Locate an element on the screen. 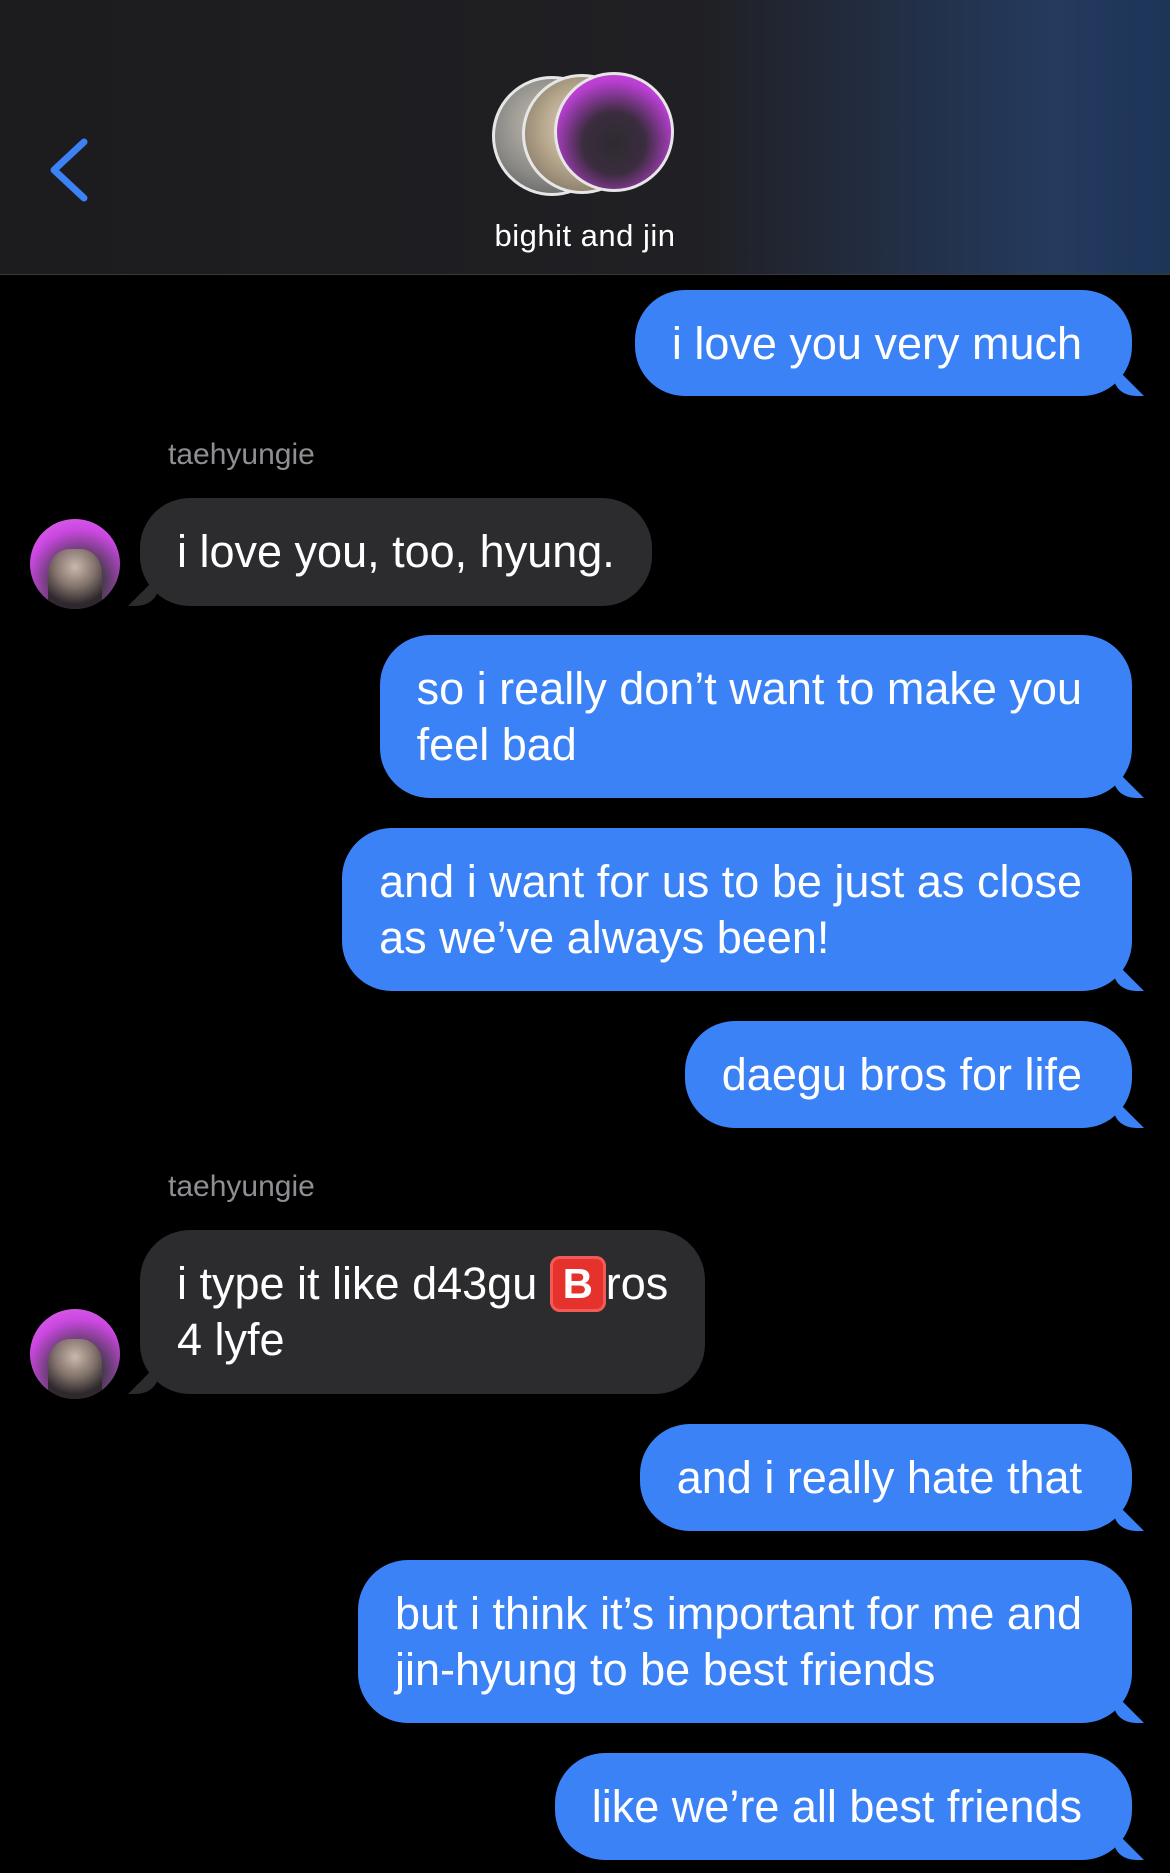 The height and width of the screenshot is (1873, 1170). group-name: bighit and jin is located at coordinates (585, 236).